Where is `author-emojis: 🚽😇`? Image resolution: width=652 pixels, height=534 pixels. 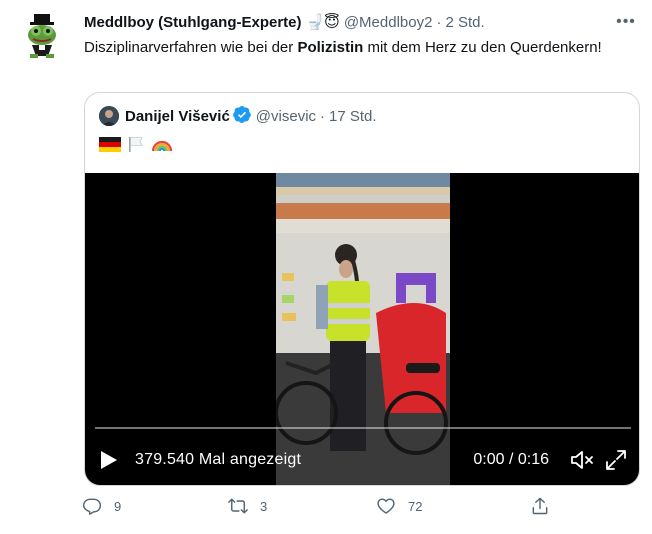 author-emojis: 🚽😇 is located at coordinates (322, 22).